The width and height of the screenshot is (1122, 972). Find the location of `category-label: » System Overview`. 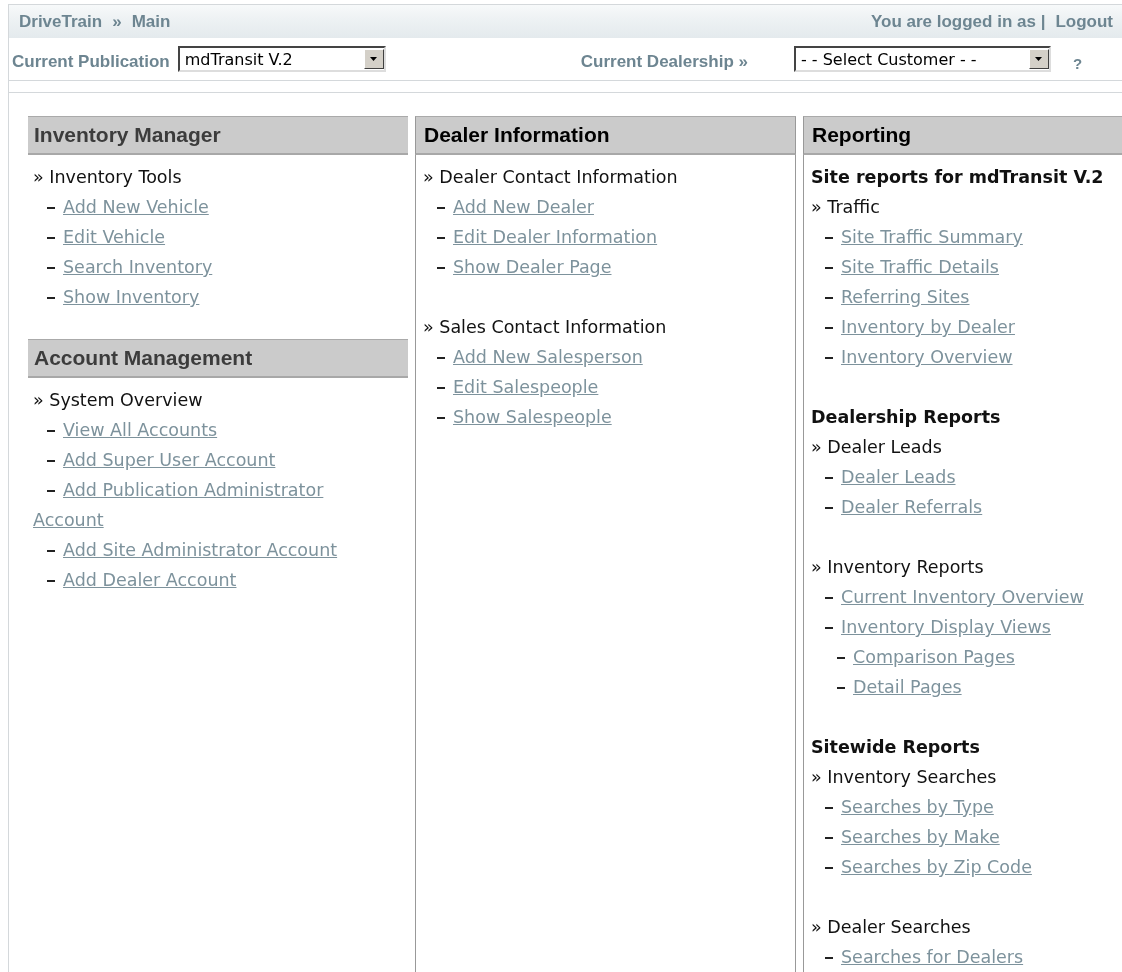

category-label: » System Overview is located at coordinates (118, 400).